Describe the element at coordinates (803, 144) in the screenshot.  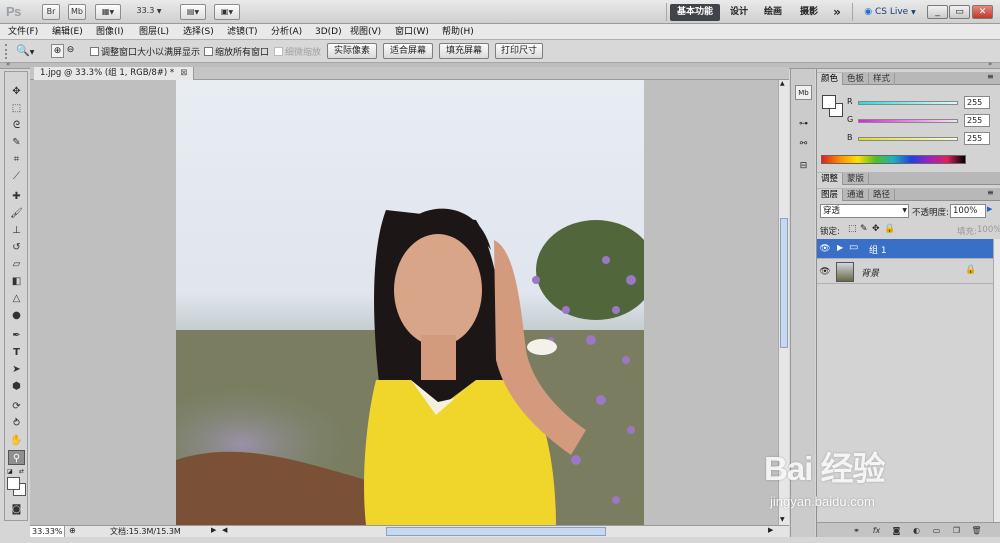
I see `actions-panel-button: ⚯` at that location.